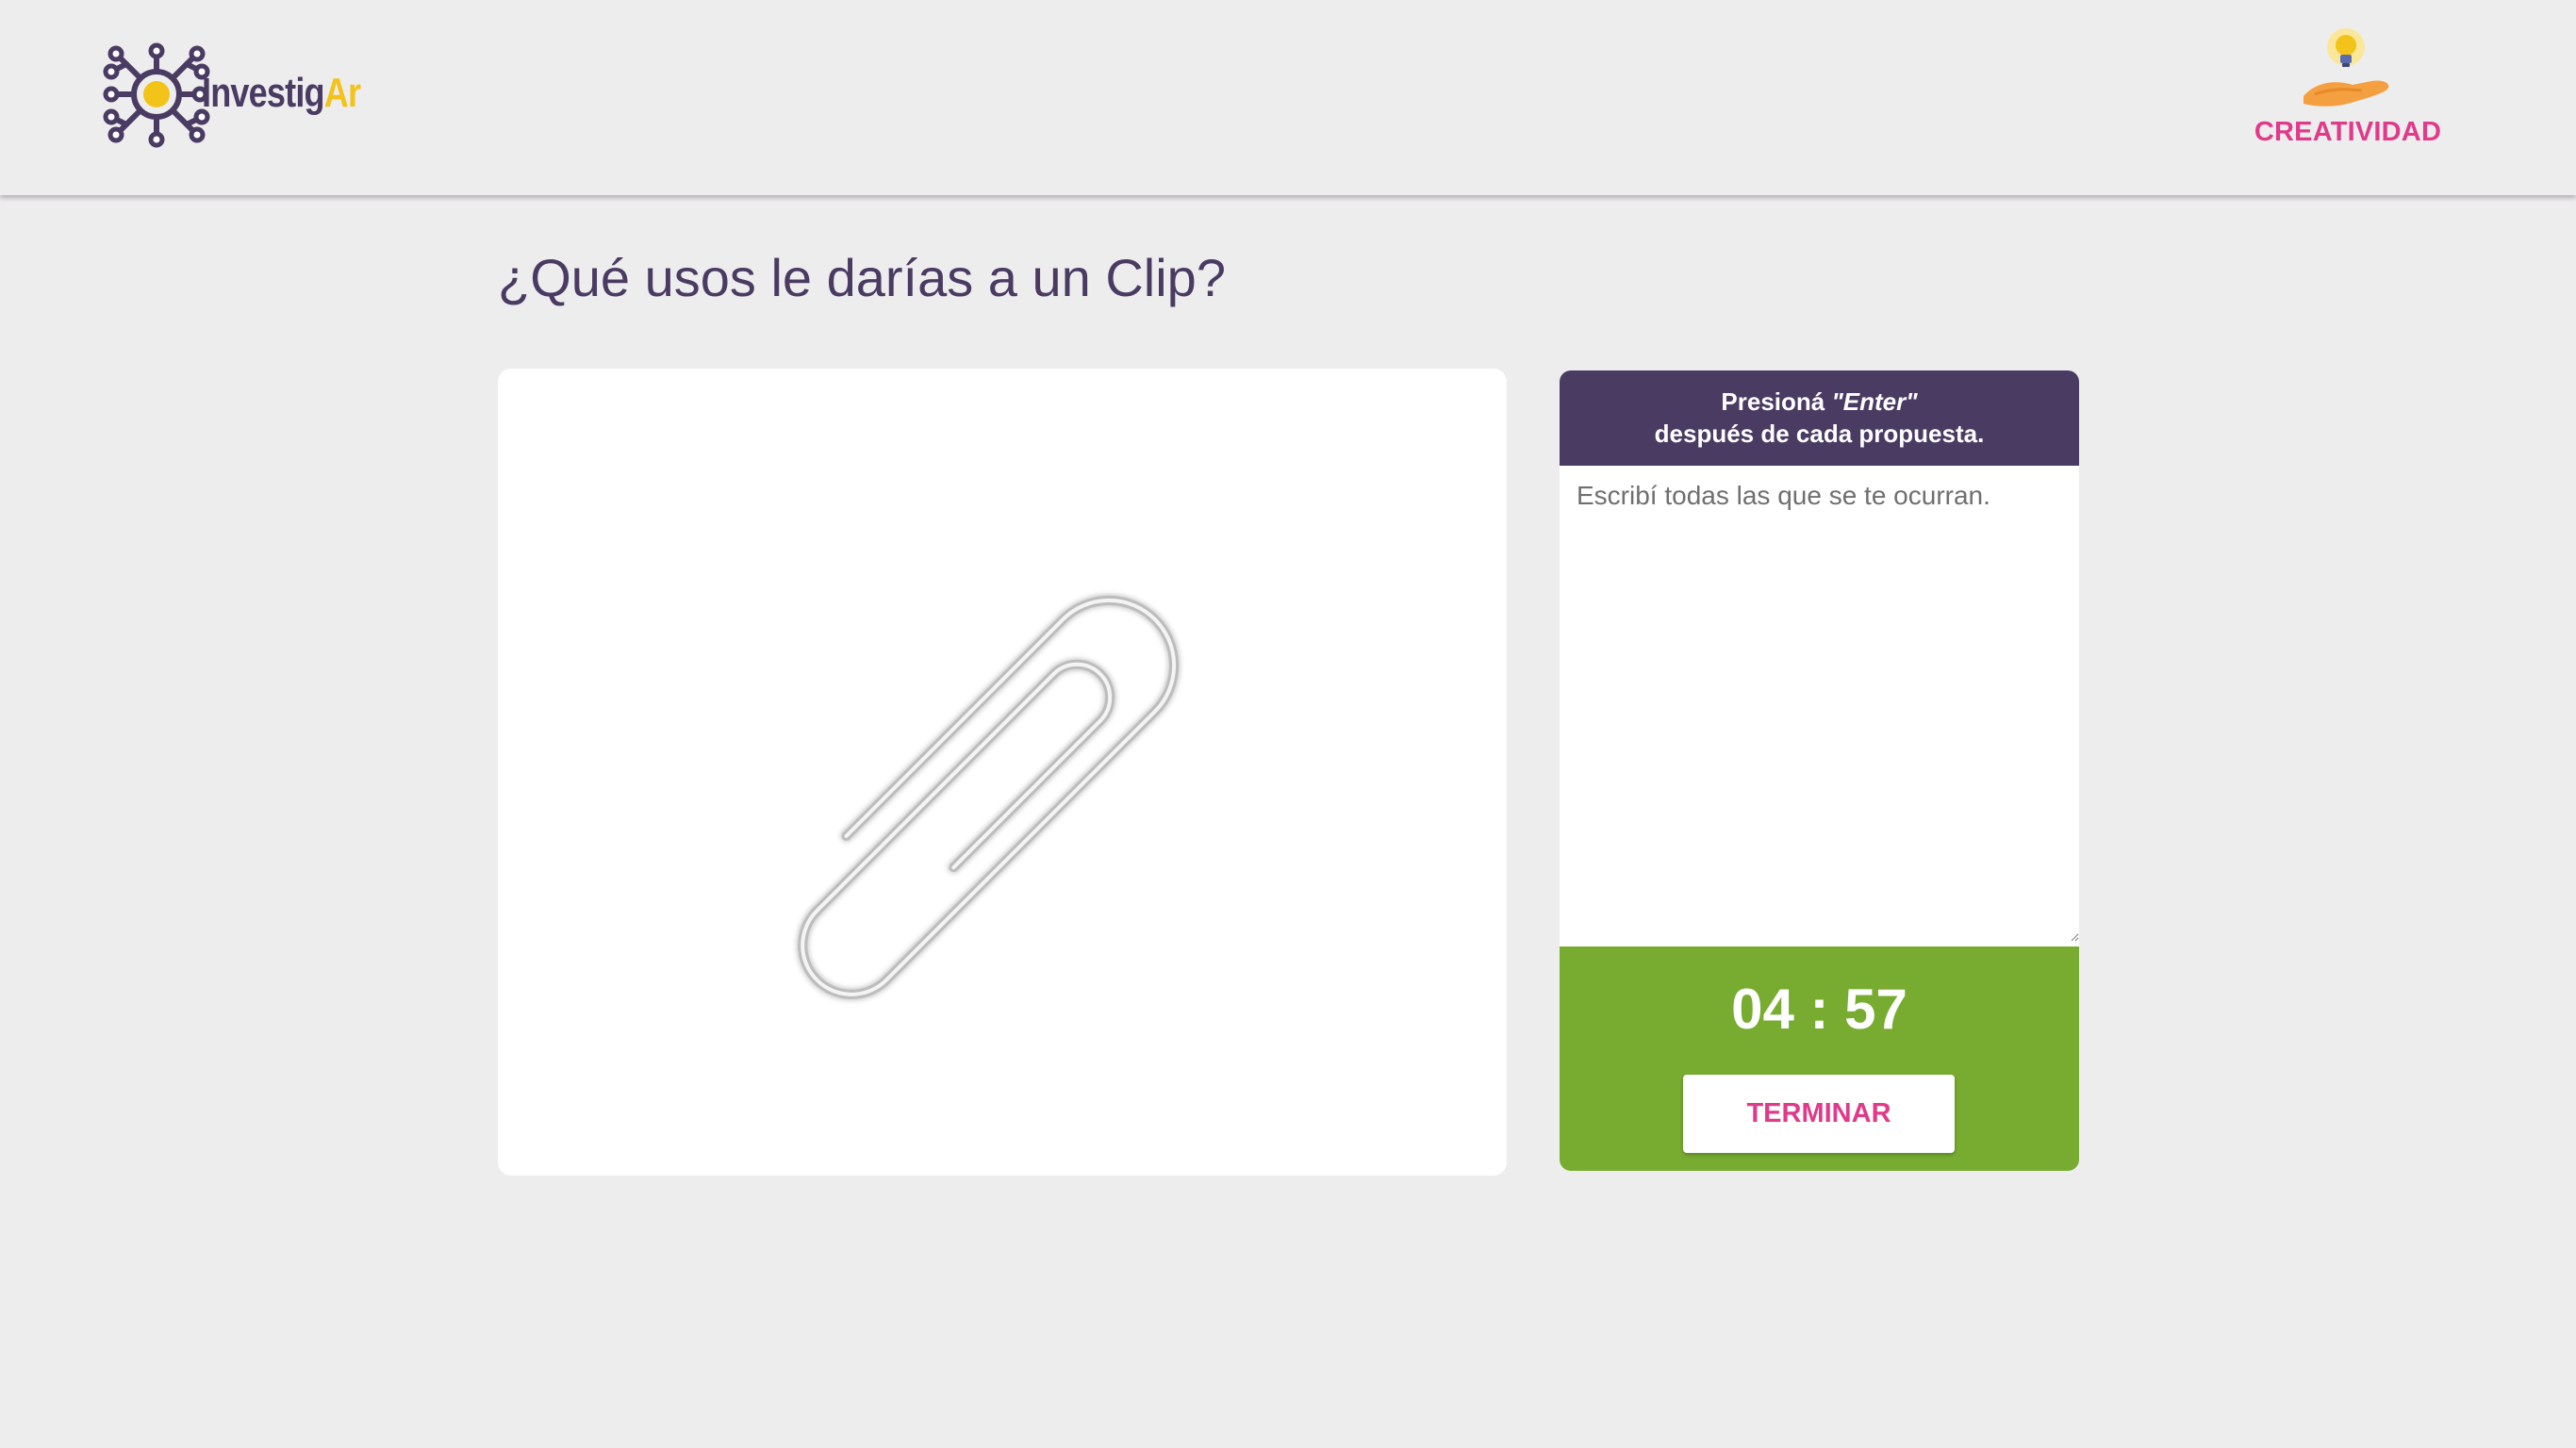 This screenshot has height=1448, width=2576. What do you see at coordinates (1819, 1010) in the screenshot?
I see `countdown-timer: 04 : 57` at bounding box center [1819, 1010].